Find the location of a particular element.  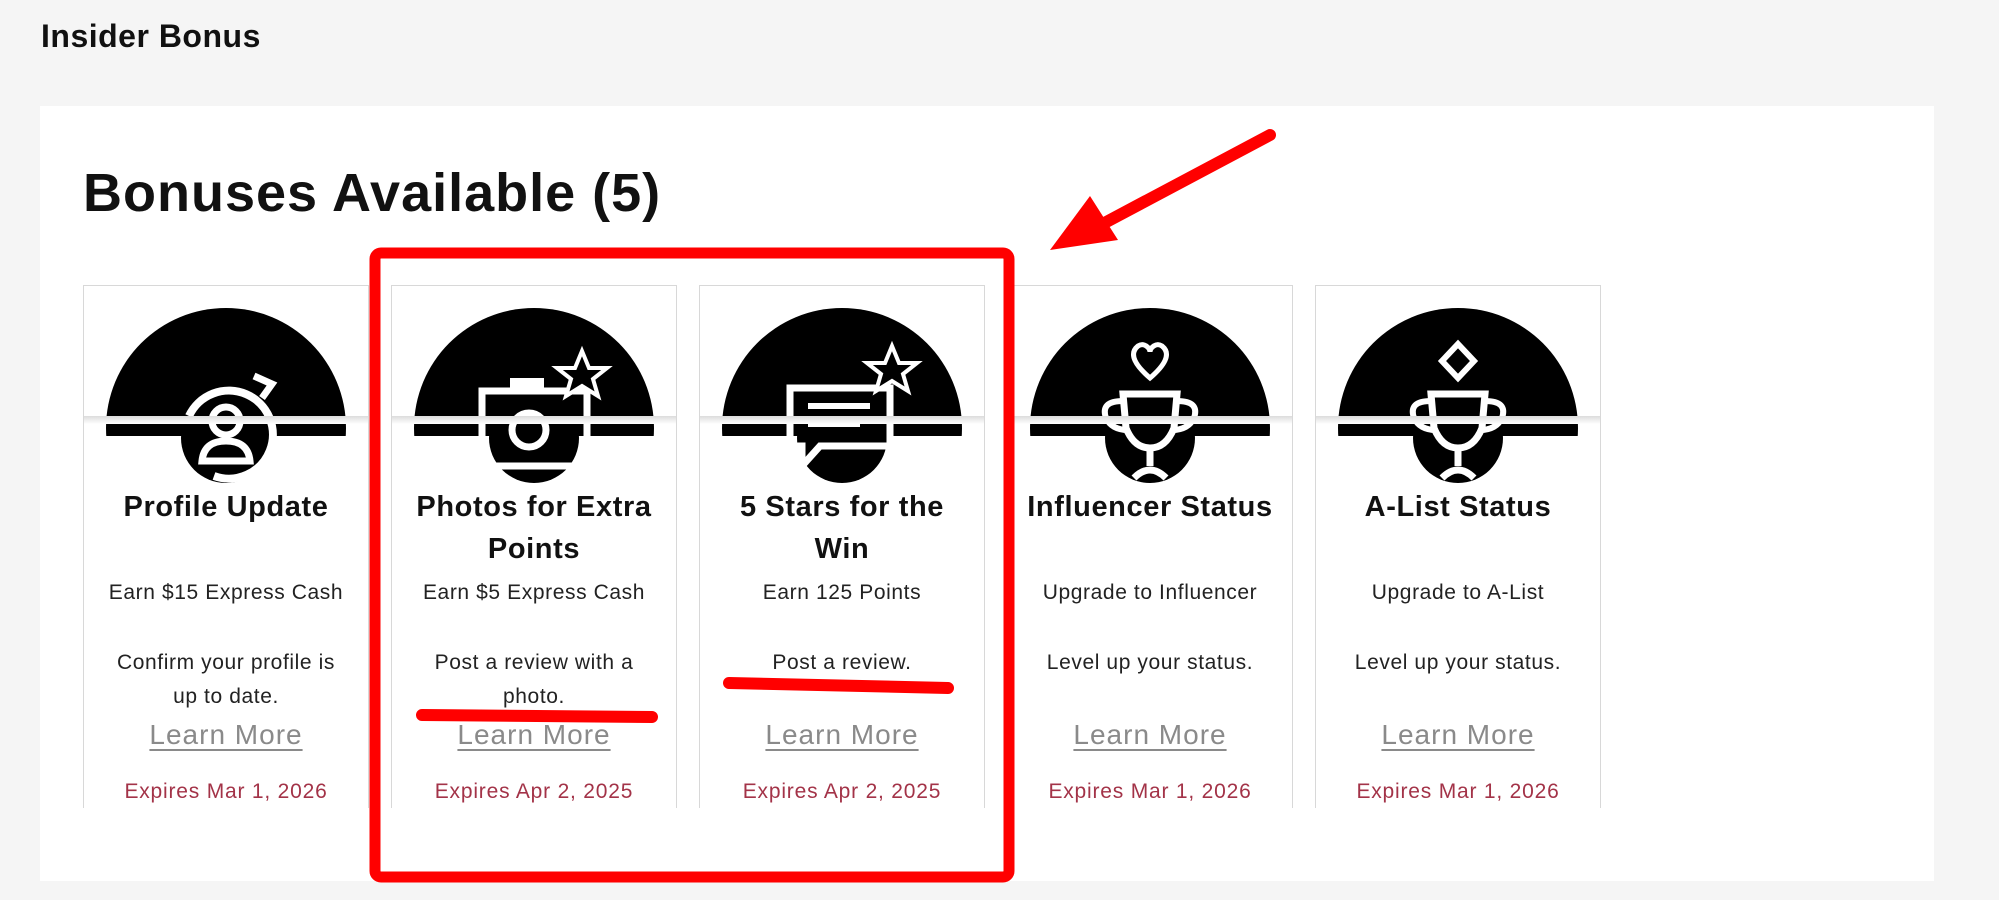

section-title: Bonuses Available (5) is located at coordinates (372, 193).